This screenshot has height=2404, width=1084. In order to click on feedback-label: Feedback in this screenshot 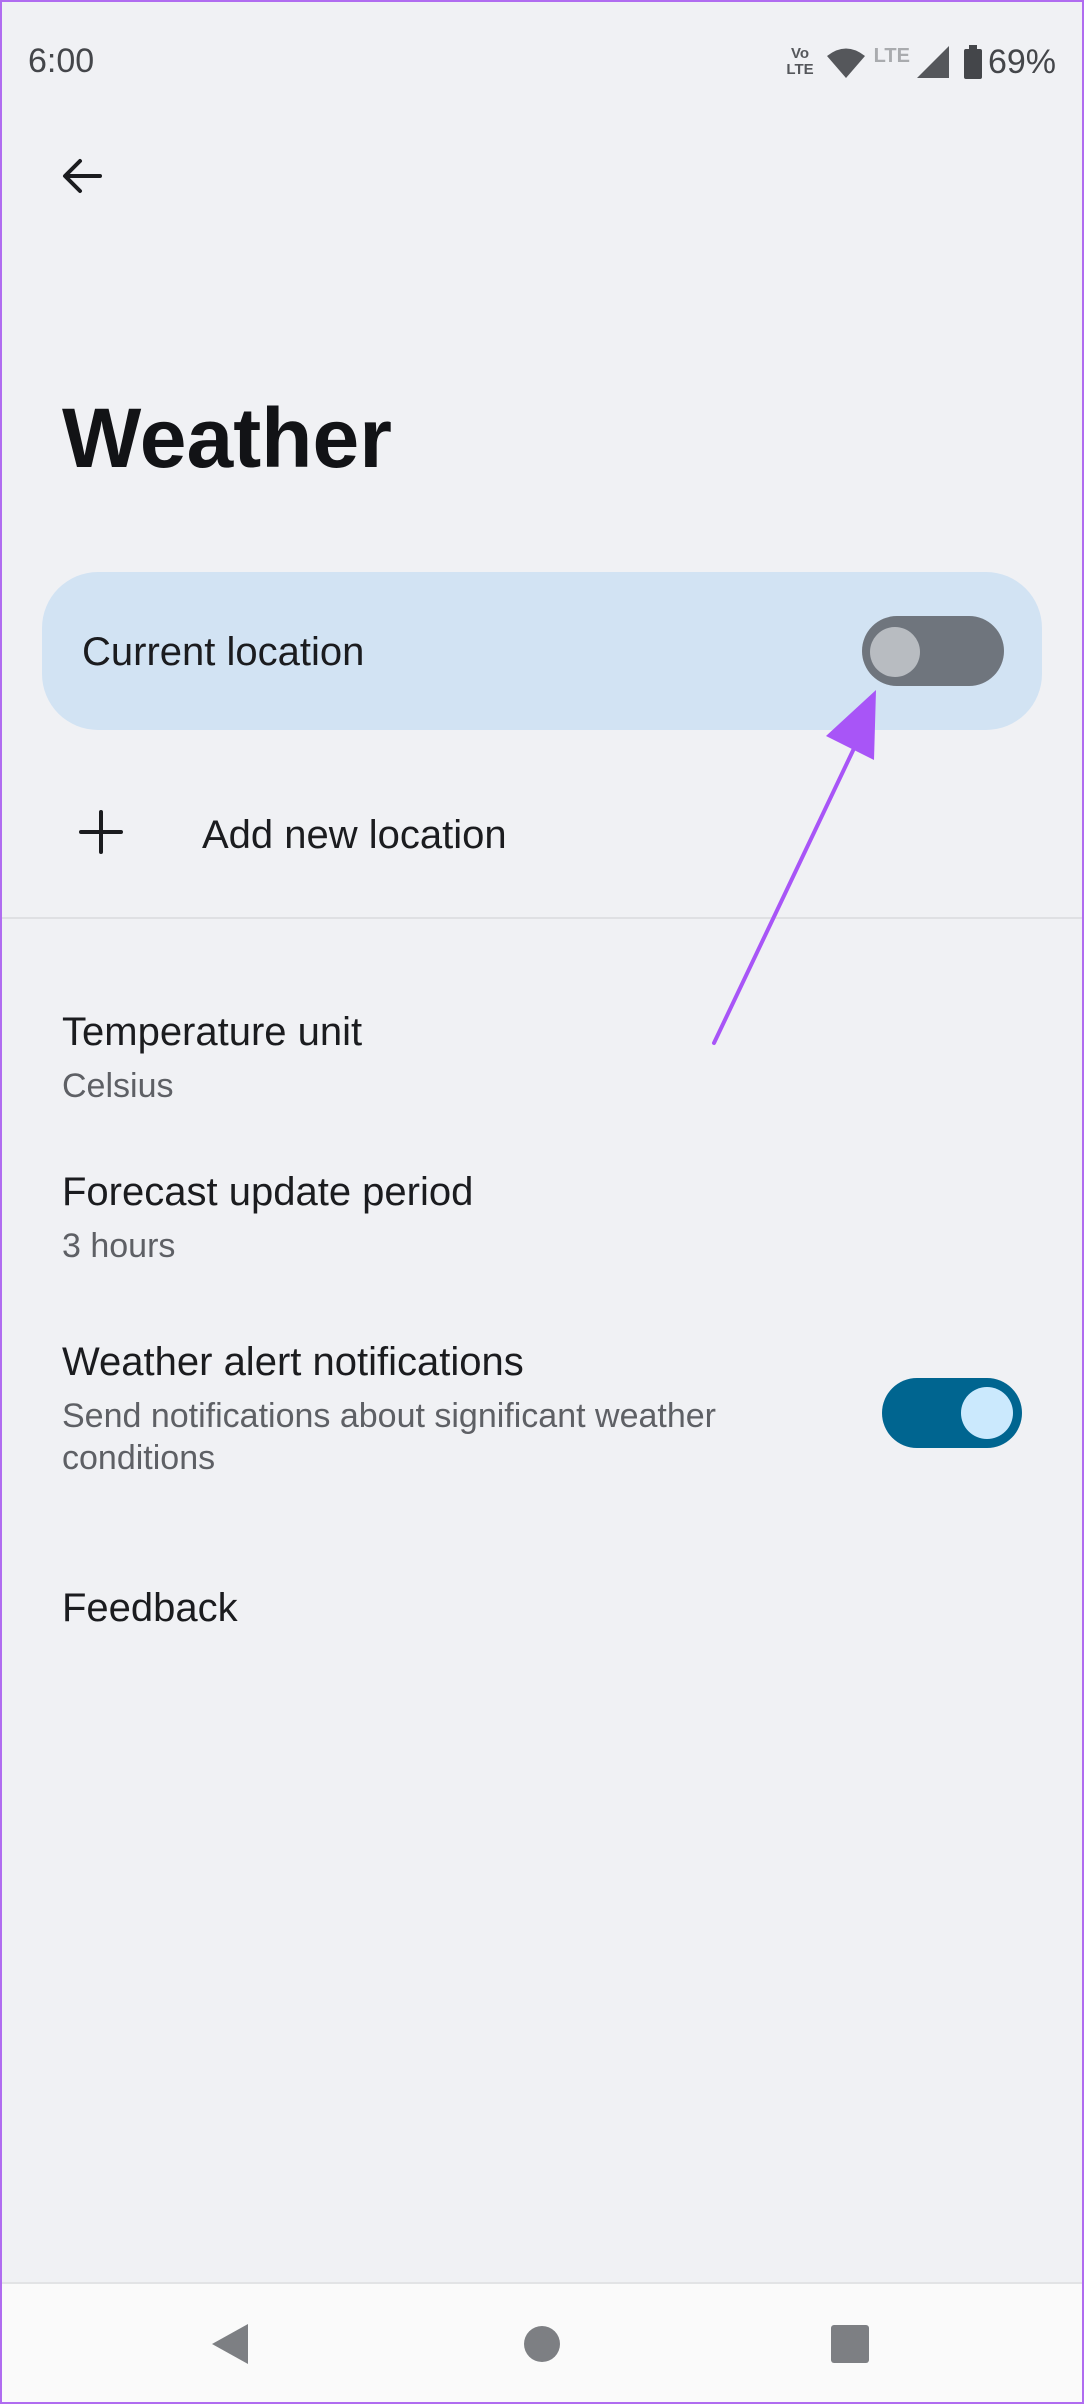, I will do `click(150, 1608)`.